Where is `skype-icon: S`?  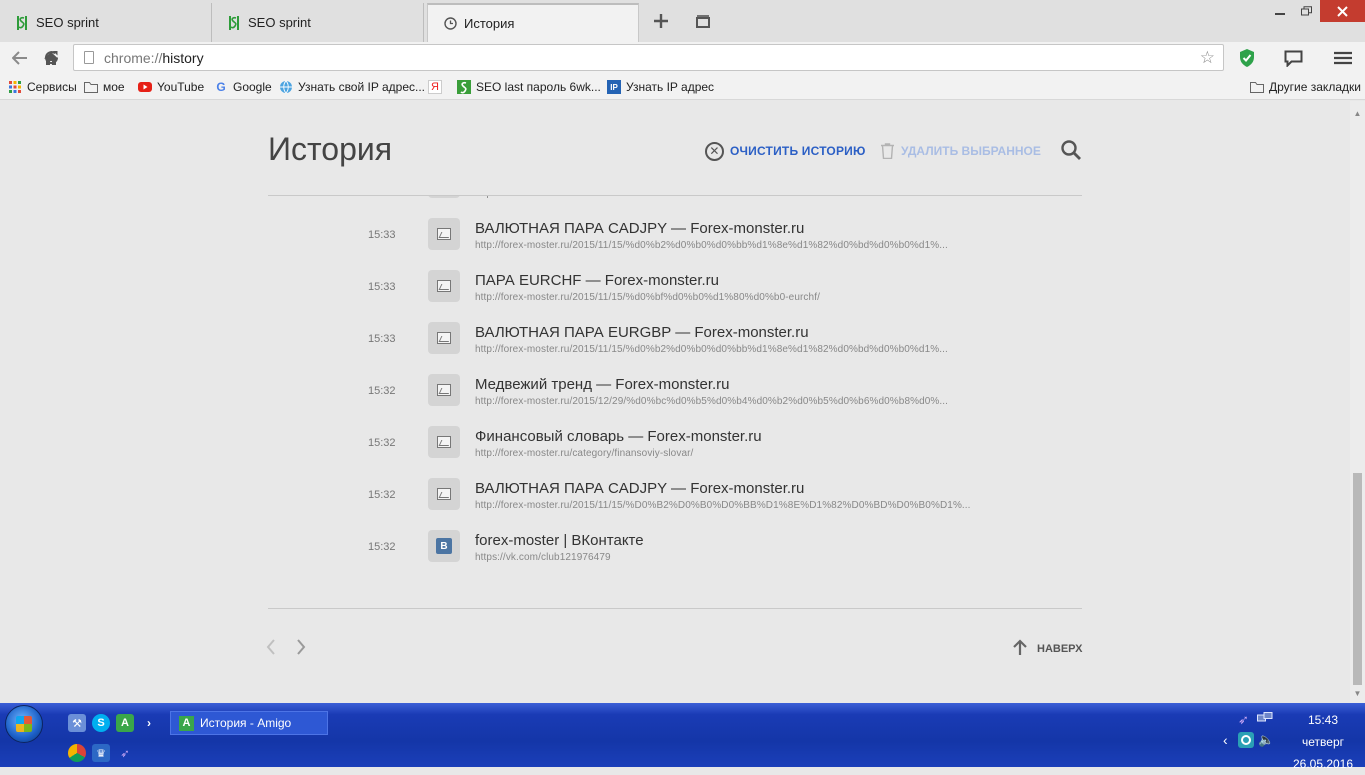
skype-icon: S is located at coordinates (101, 723).